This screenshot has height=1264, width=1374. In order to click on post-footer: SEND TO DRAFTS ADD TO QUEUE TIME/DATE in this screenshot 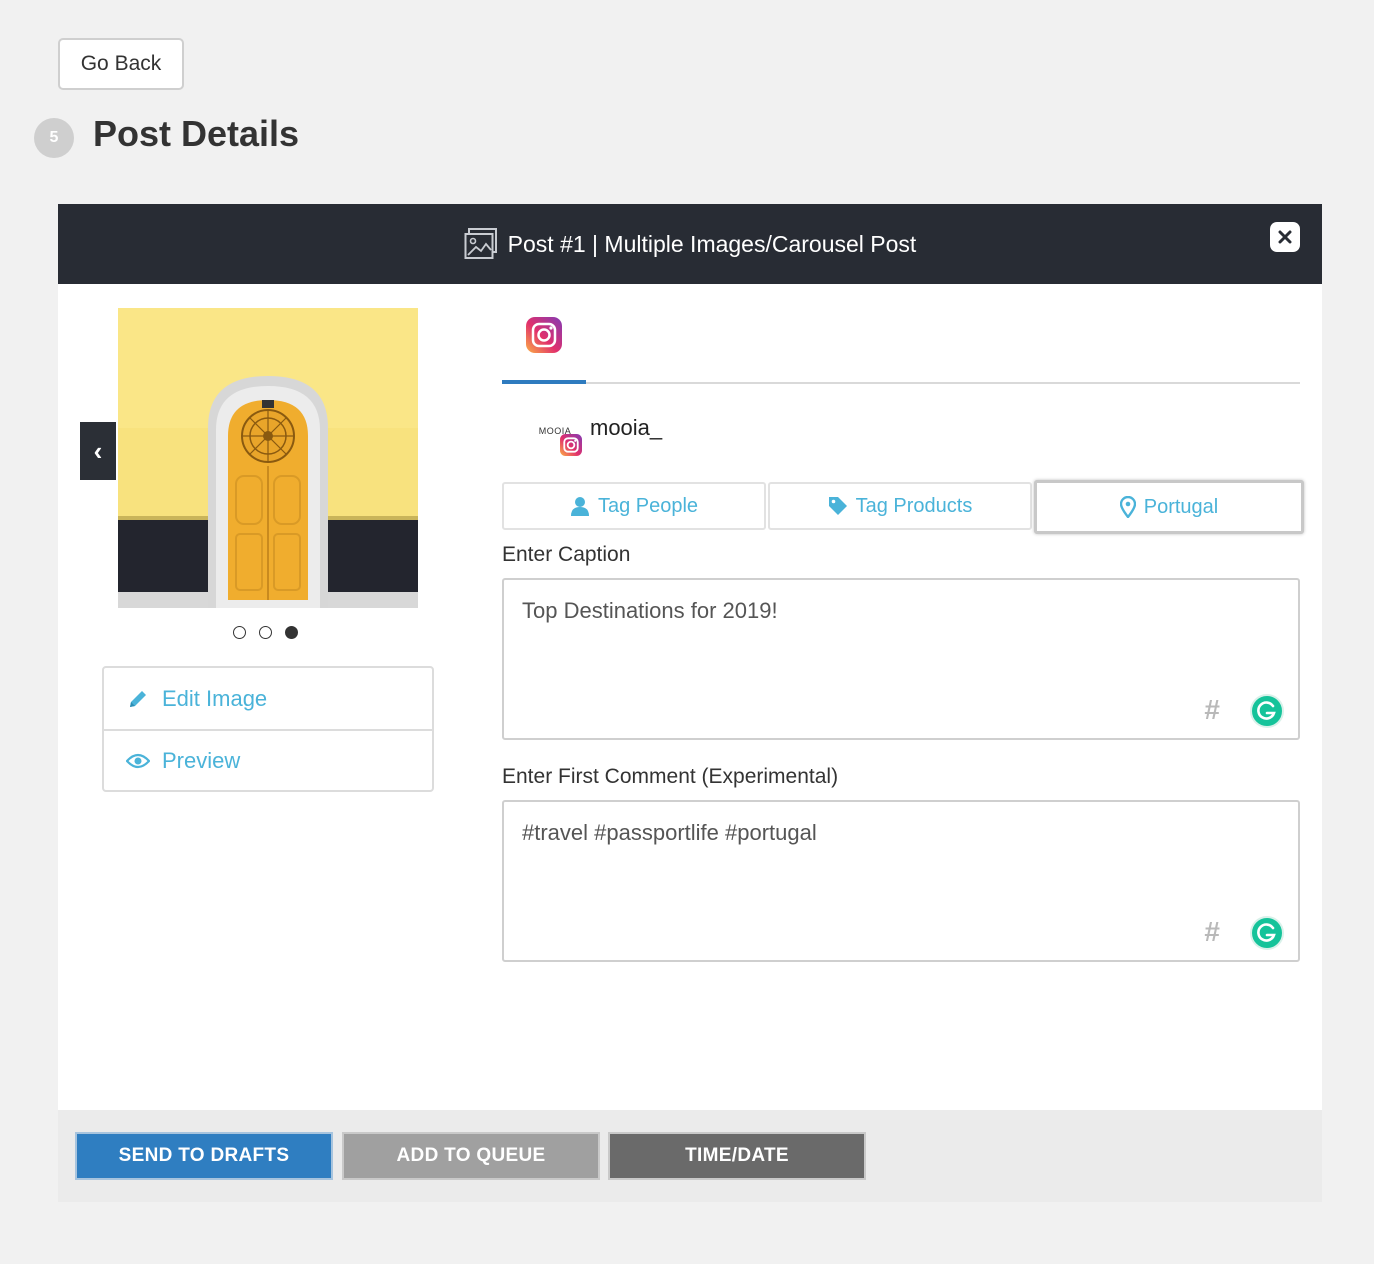, I will do `click(690, 1156)`.